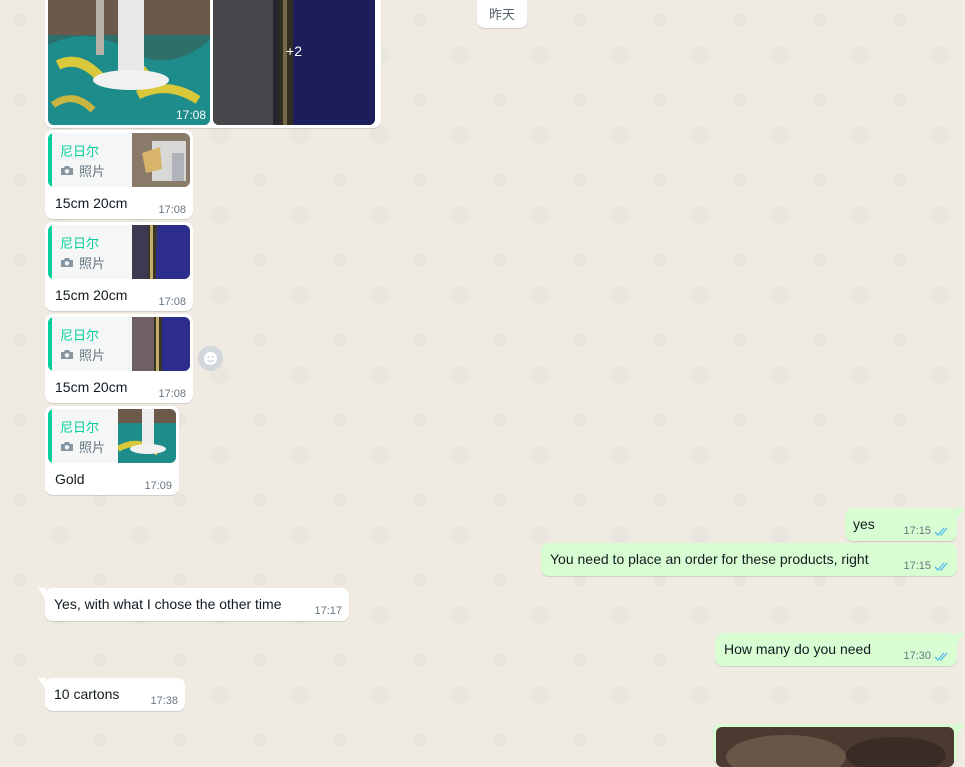 This screenshot has width=965, height=767. I want to click on message-text: Yes, with what I chose the other time, so click(168, 604).